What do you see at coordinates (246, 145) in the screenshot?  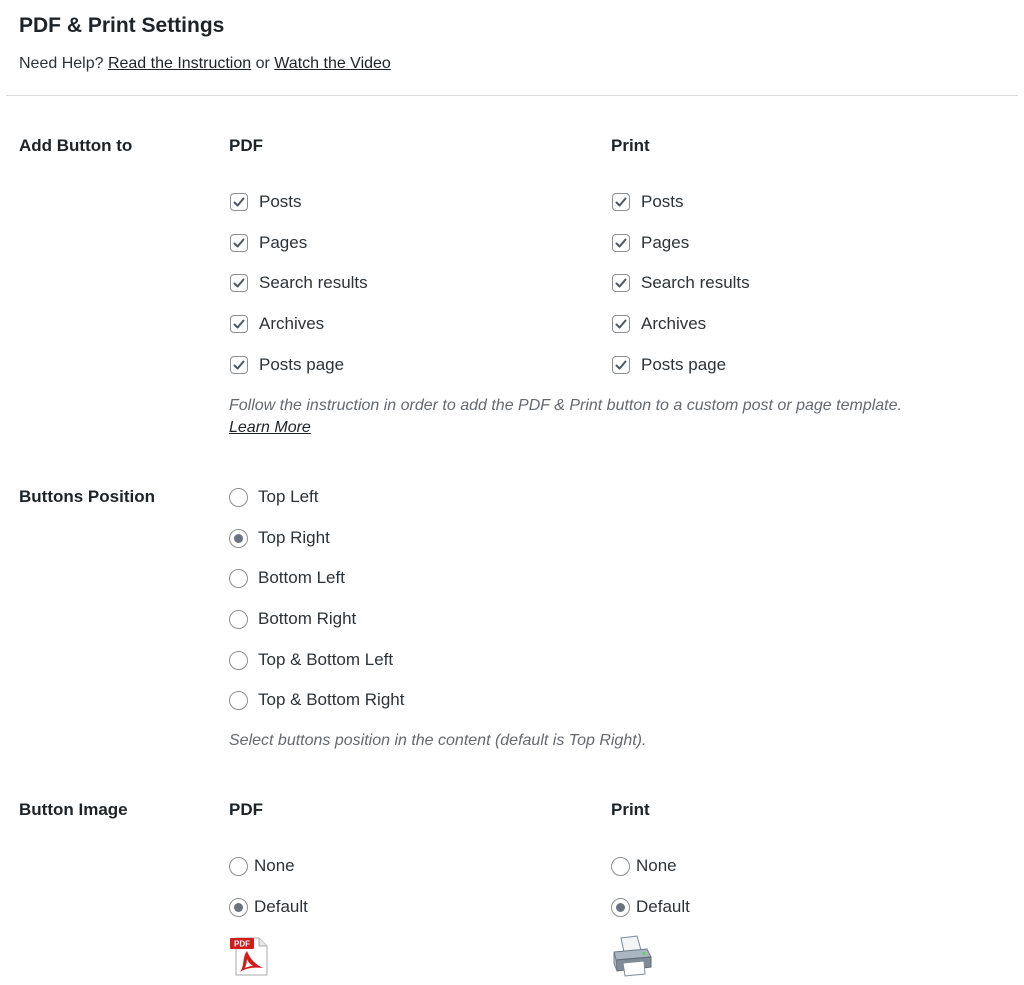 I see `pdf-column-heading: PDF` at bounding box center [246, 145].